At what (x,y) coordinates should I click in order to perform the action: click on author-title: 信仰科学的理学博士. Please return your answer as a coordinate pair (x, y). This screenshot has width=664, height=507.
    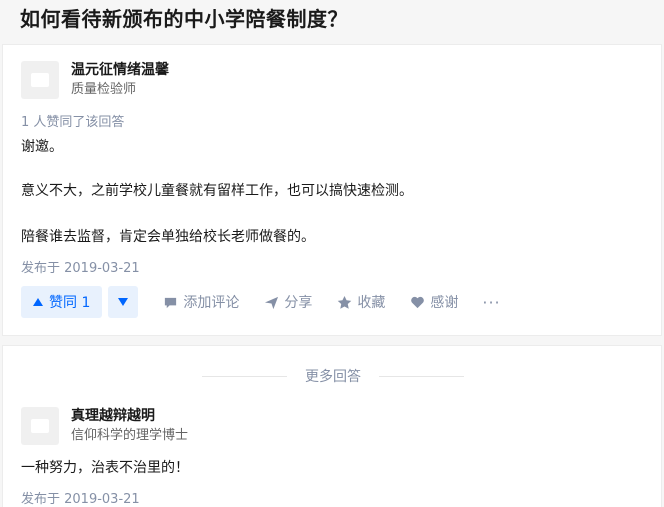
    Looking at the image, I should click on (130, 435).